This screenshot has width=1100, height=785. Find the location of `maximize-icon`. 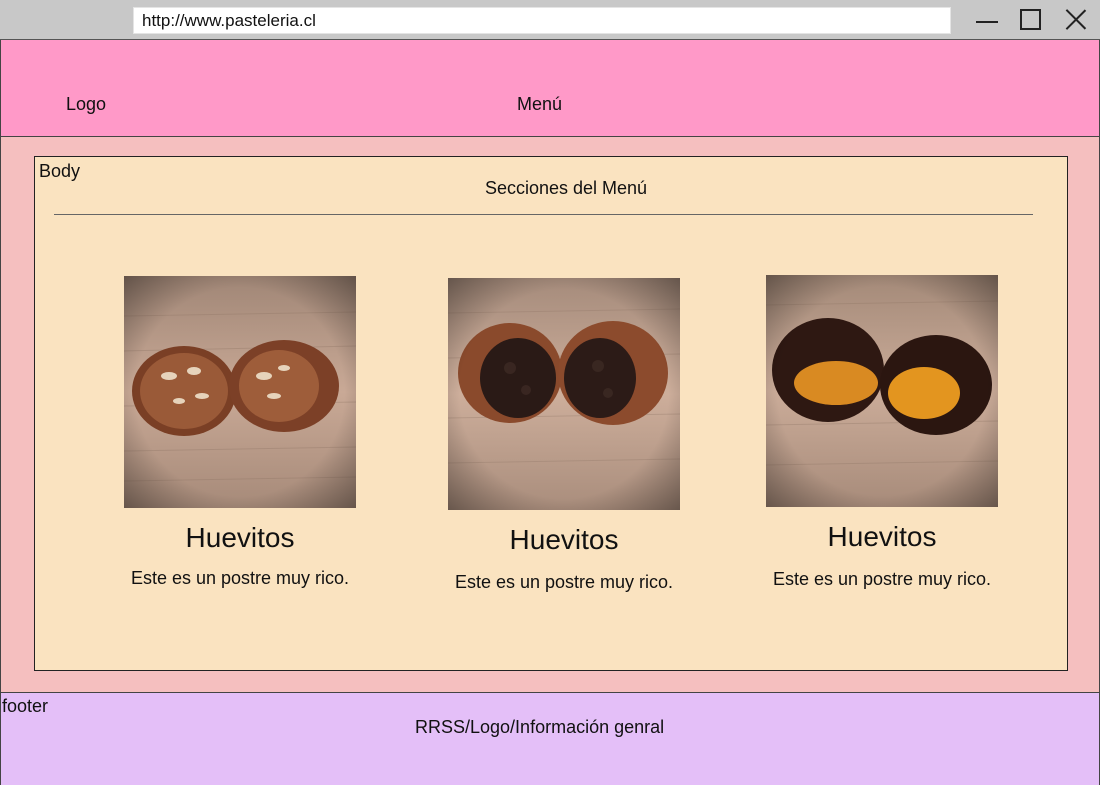

maximize-icon is located at coordinates (1030, 19).